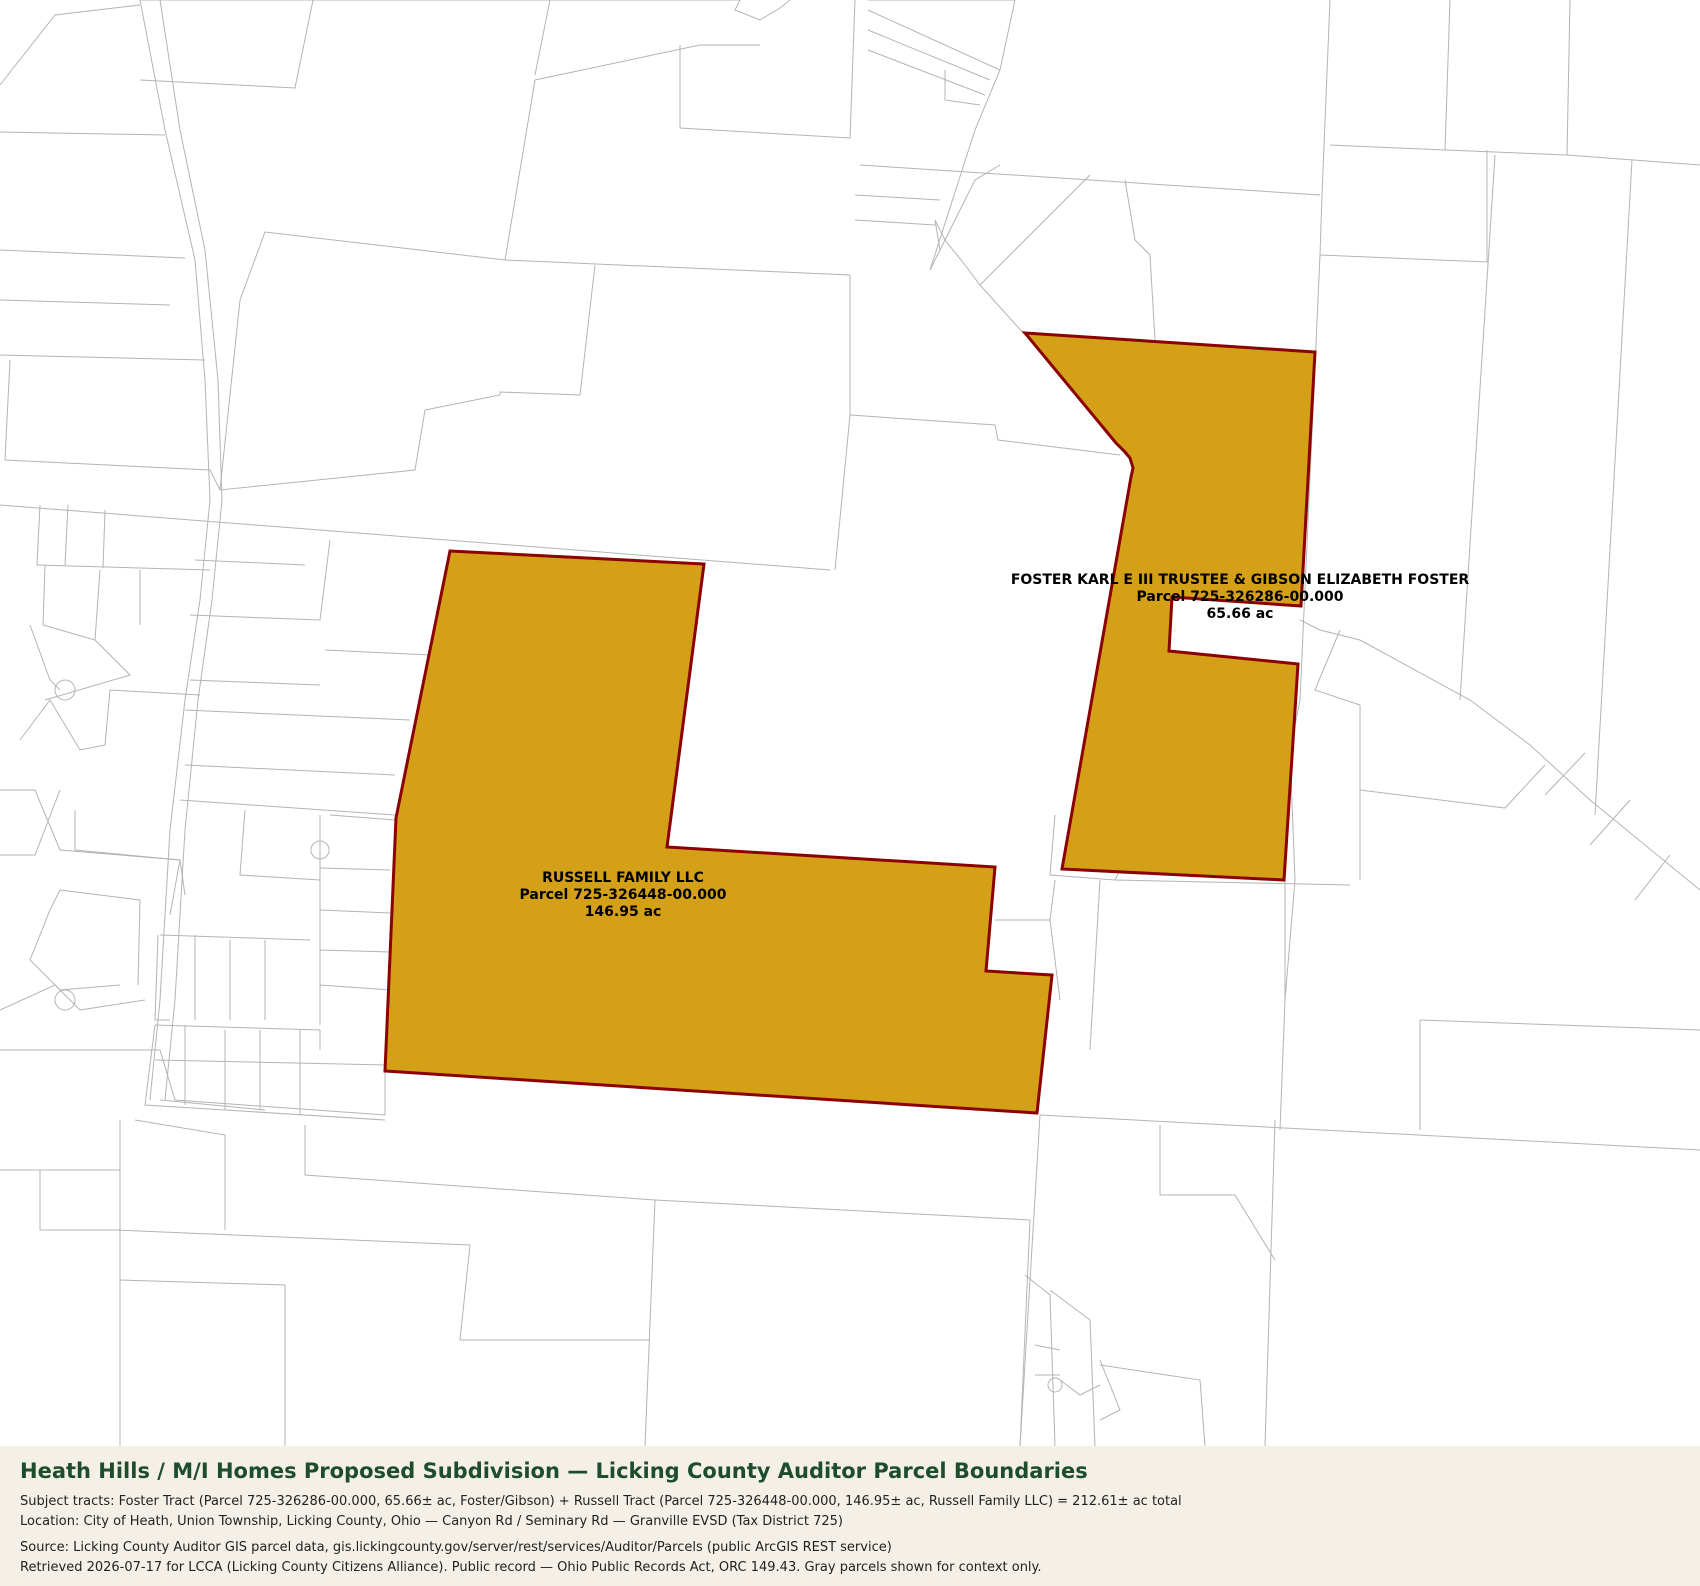 This screenshot has width=1700, height=1586. I want to click on russell-parcel-label: Parcel 725-326448-00.000, so click(622, 895).